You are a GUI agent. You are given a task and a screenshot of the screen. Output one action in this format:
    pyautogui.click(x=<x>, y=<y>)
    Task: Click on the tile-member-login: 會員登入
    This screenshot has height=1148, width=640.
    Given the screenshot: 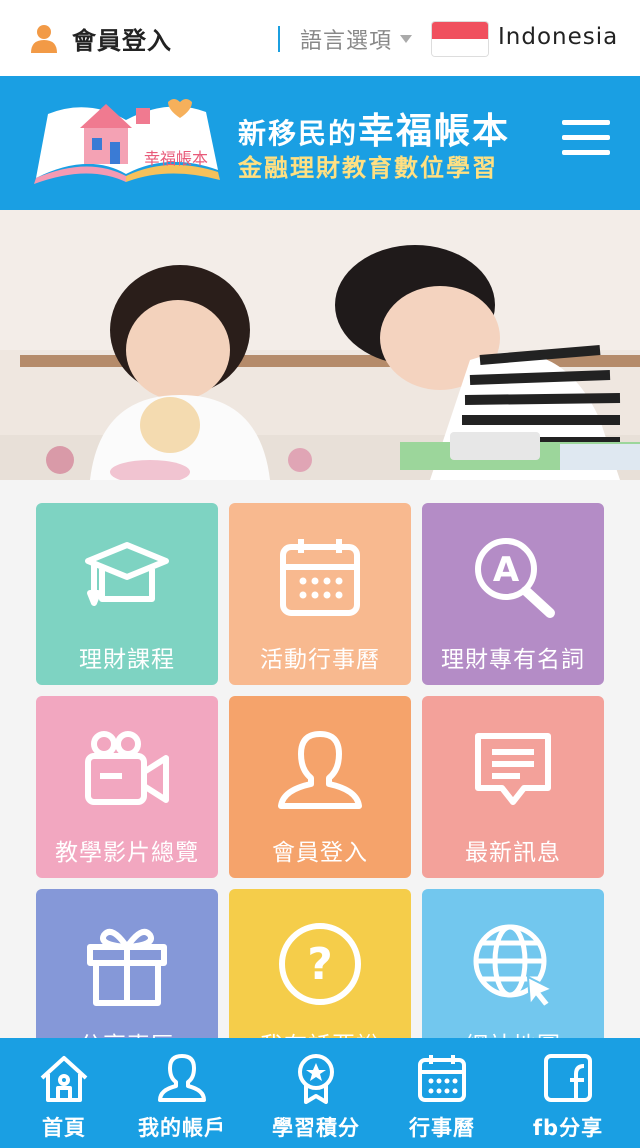 What is the action you would take?
    pyautogui.click(x=320, y=787)
    